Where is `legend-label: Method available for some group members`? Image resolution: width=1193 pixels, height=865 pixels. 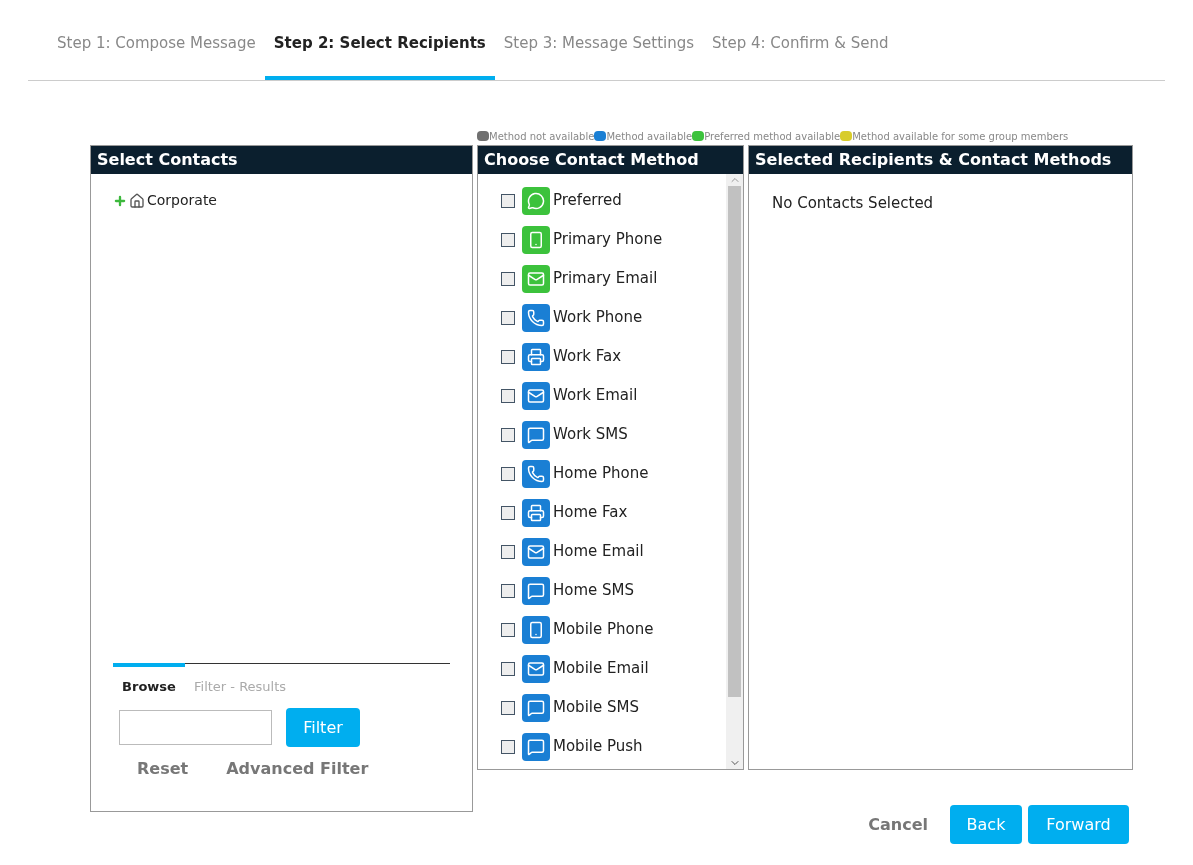 legend-label: Method available for some group members is located at coordinates (960, 136).